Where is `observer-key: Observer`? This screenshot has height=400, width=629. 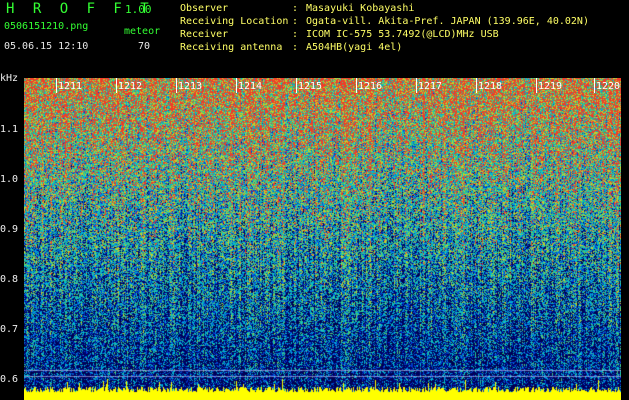
observer-key: Observer is located at coordinates (204, 8).